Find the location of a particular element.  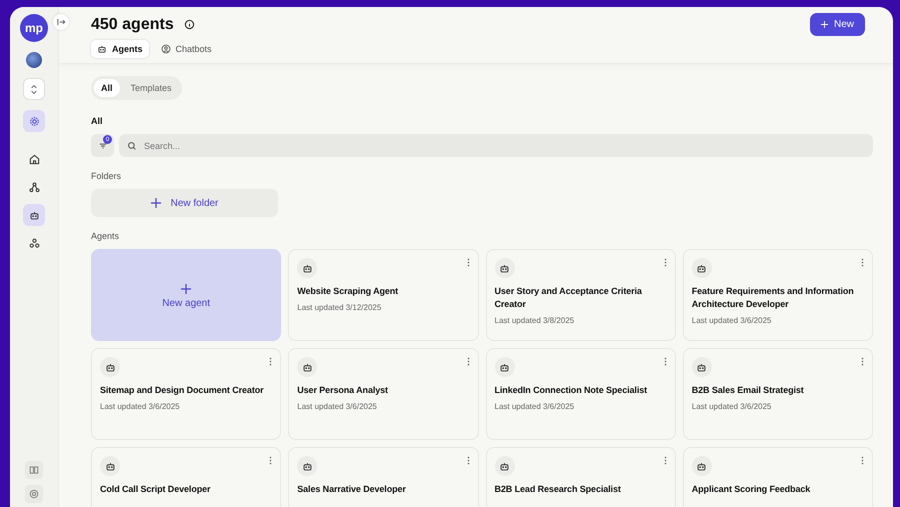

section-label: Agents is located at coordinates (105, 236).